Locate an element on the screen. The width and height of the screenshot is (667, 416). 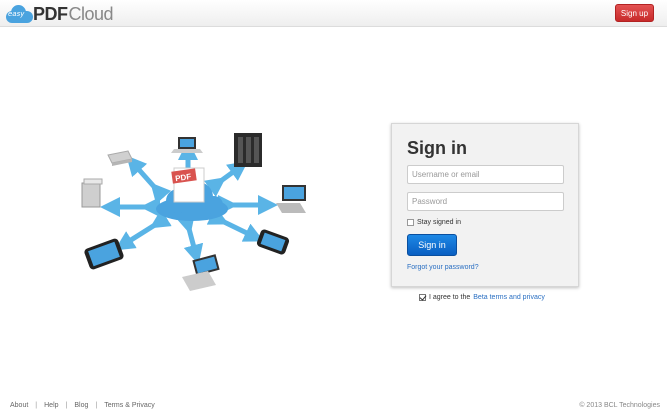
footer-link-about: About is located at coordinates (19, 405).